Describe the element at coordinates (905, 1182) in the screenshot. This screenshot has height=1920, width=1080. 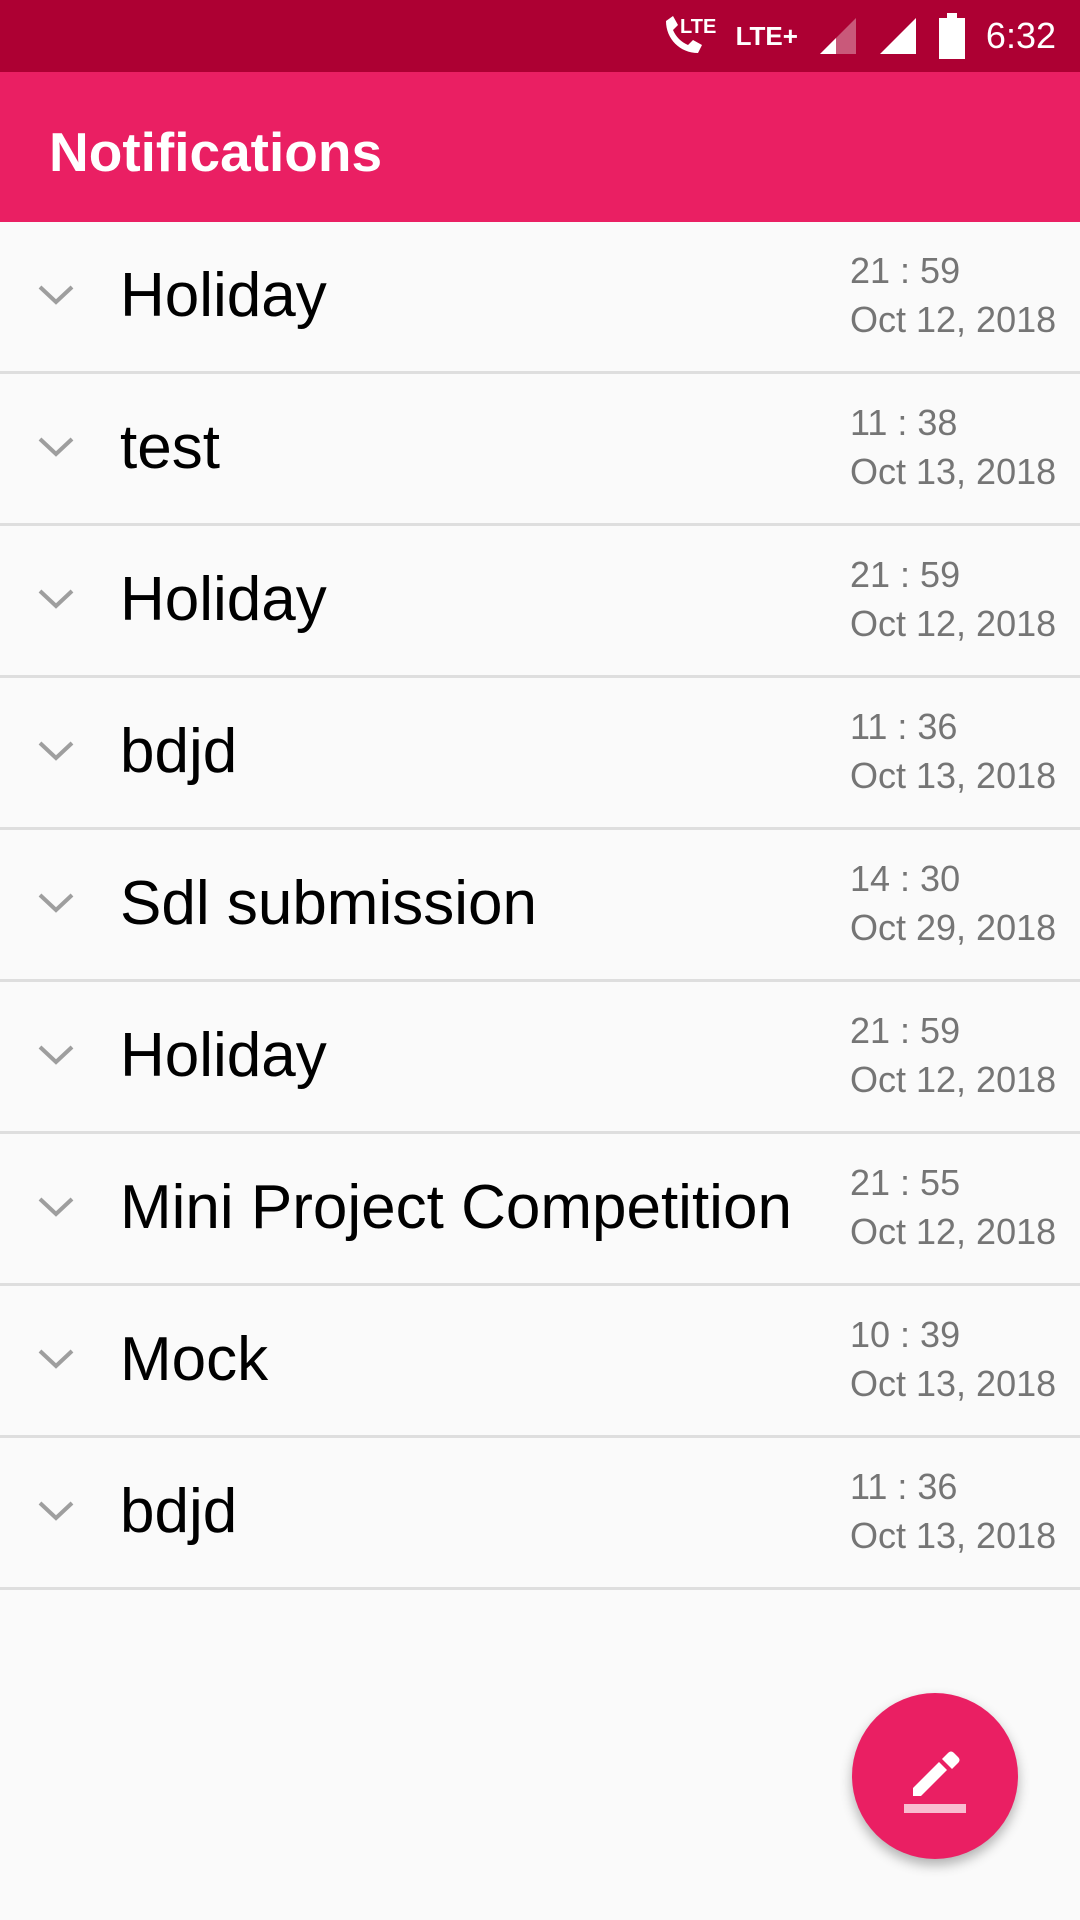
I see `notification-time: 21 : 55` at that location.